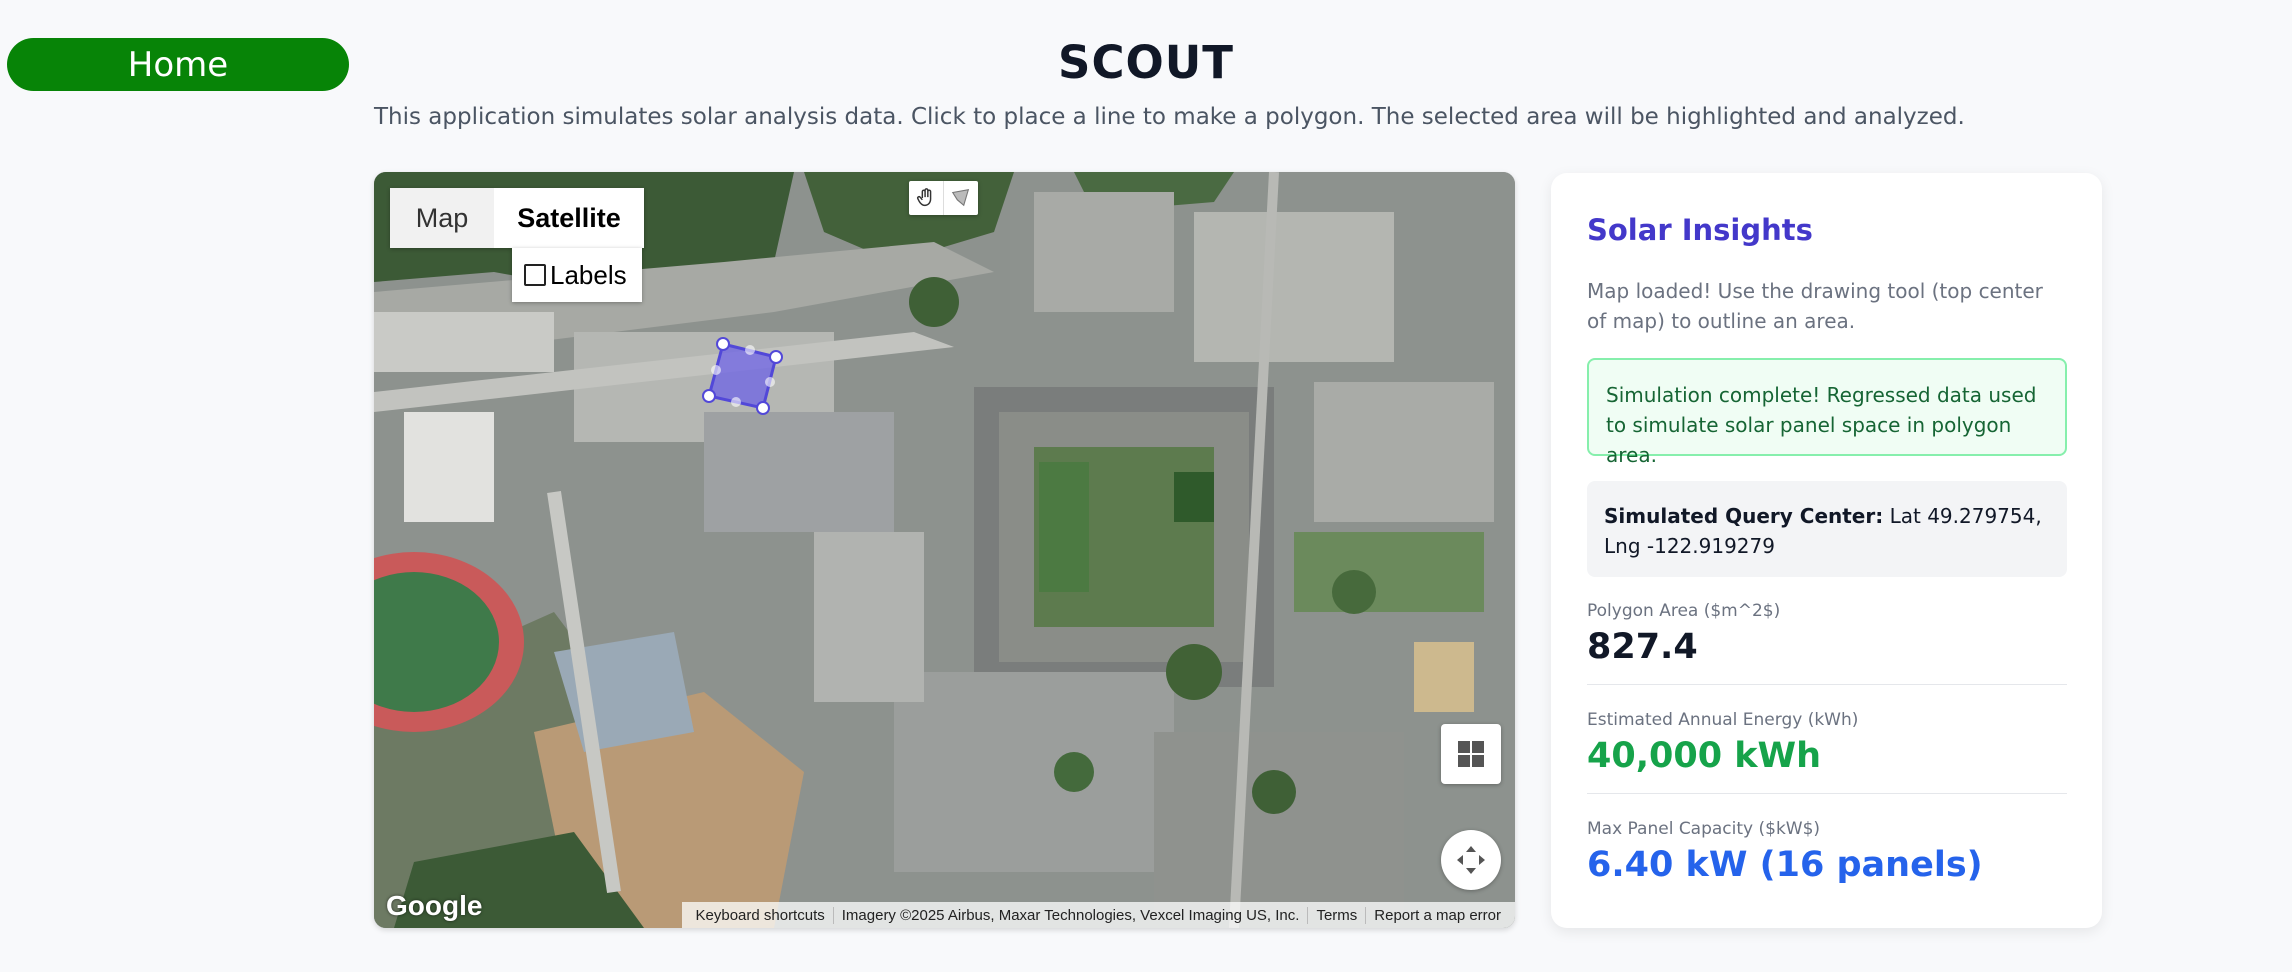 The image size is (2292, 972). I want to click on map-type-control: Map Satellite, so click(517, 218).